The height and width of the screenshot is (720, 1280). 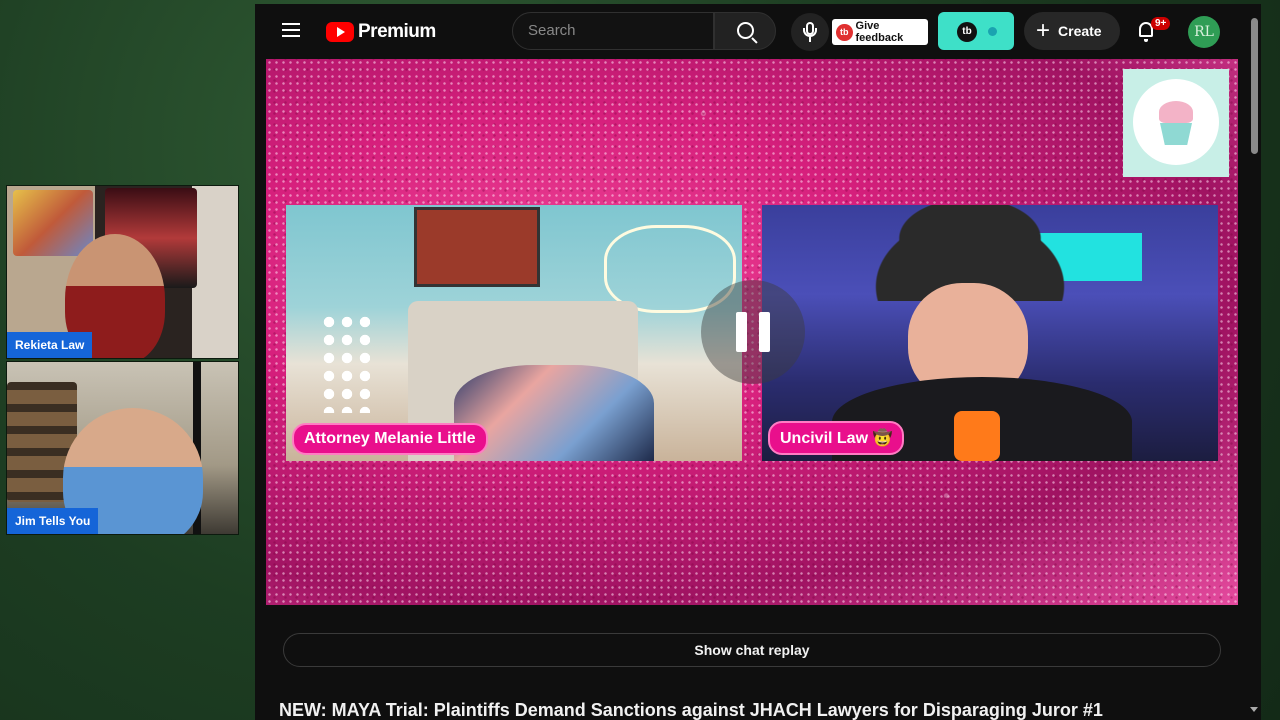 What do you see at coordinates (50, 345) in the screenshot?
I see `cam-name-tag: Rekieta Law` at bounding box center [50, 345].